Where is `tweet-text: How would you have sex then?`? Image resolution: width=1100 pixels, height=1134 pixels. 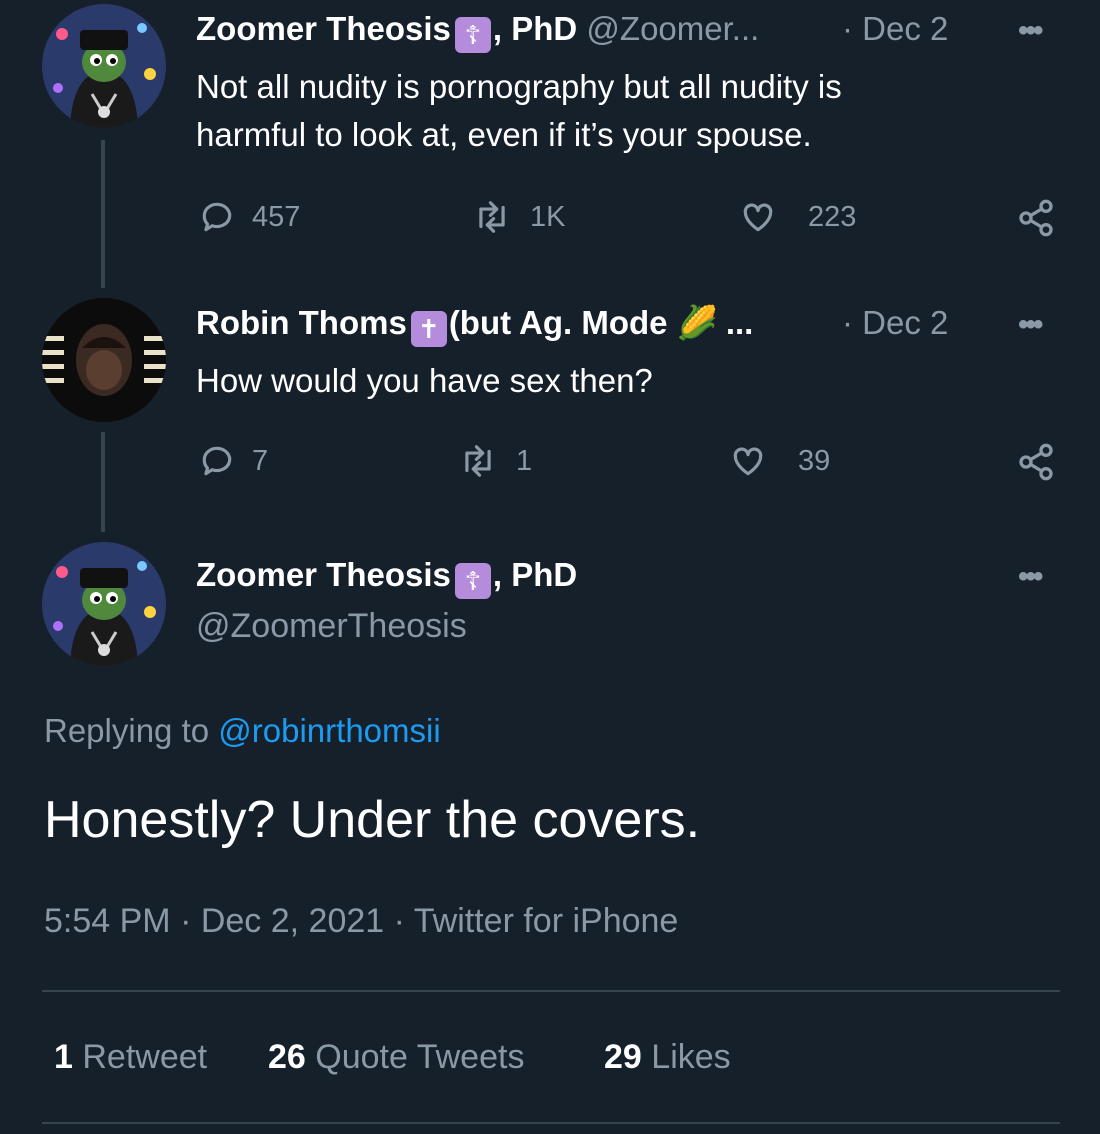
tweet-text: How would you have sex then? is located at coordinates (424, 380).